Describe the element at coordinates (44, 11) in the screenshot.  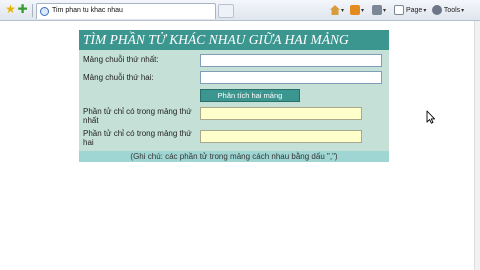
I see `page-favicon-icon` at that location.